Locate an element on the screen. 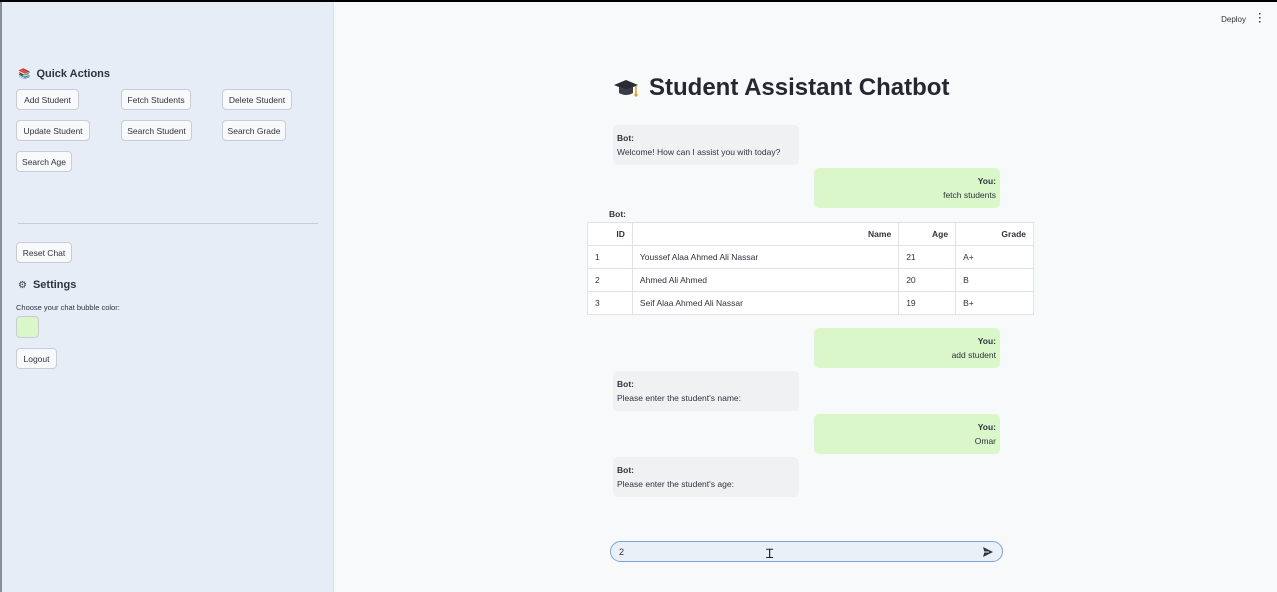 The height and width of the screenshot is (592, 1277). kebab-menu-icon: · · · is located at coordinates (1260, 19).